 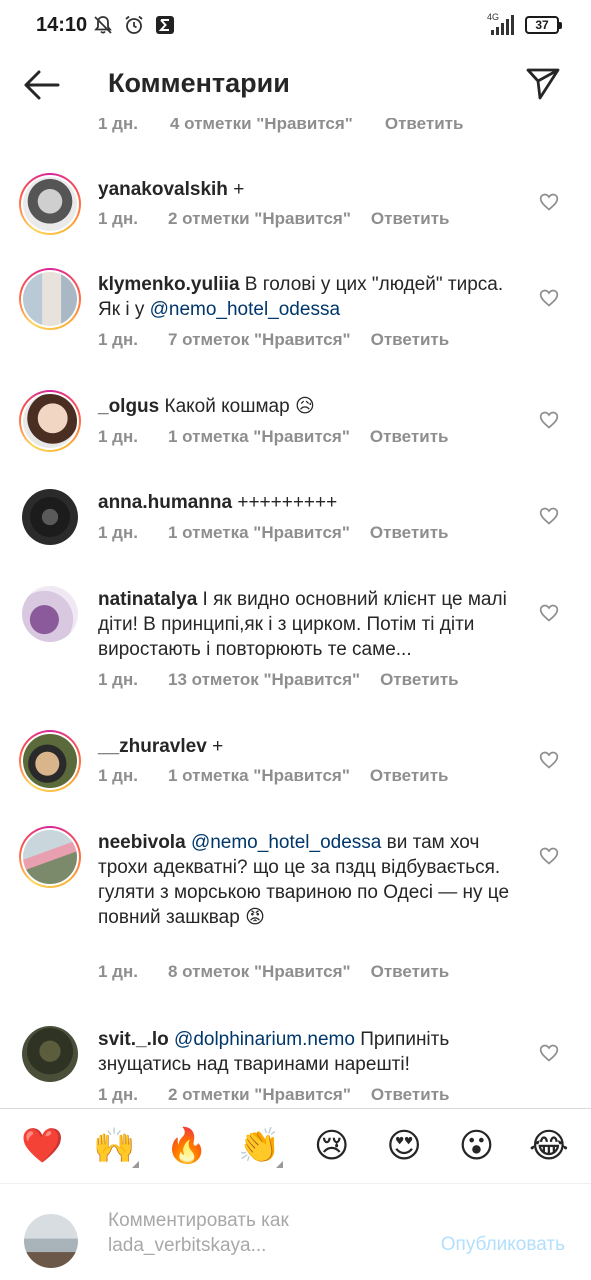 I want to click on comment-meta: 1 дн. 7 отметок "Нравится" Ответить, so click(x=273, y=340).